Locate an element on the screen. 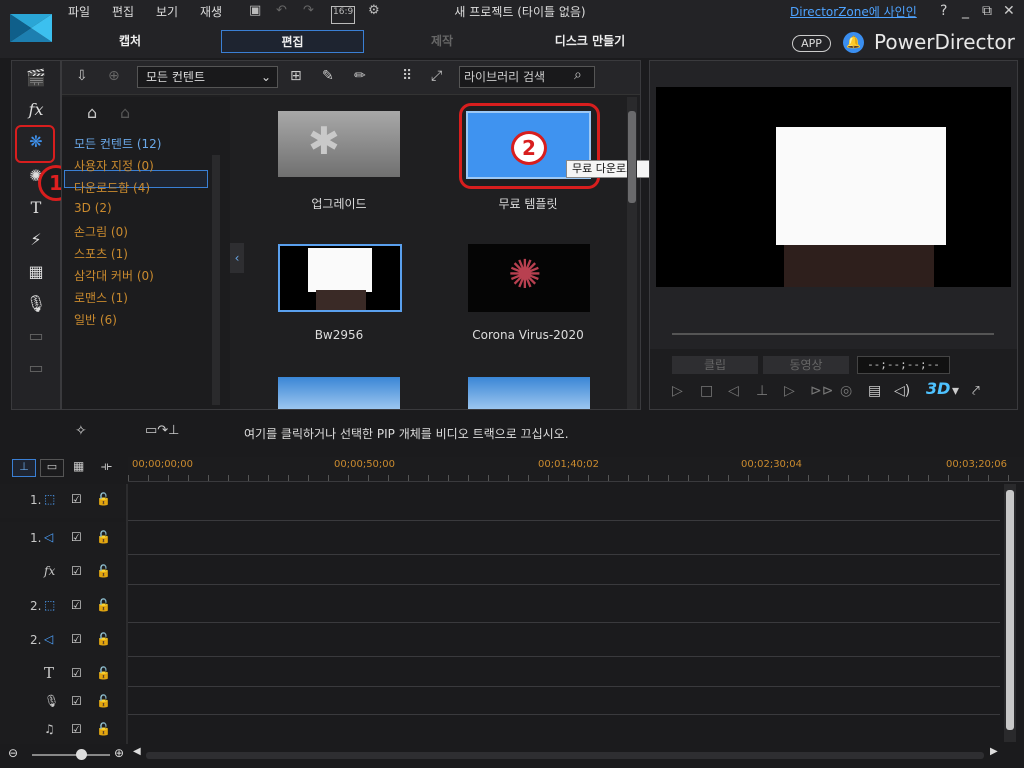 This screenshot has width=1024, height=768. scroll-left-icon: ◀ is located at coordinates (137, 751).